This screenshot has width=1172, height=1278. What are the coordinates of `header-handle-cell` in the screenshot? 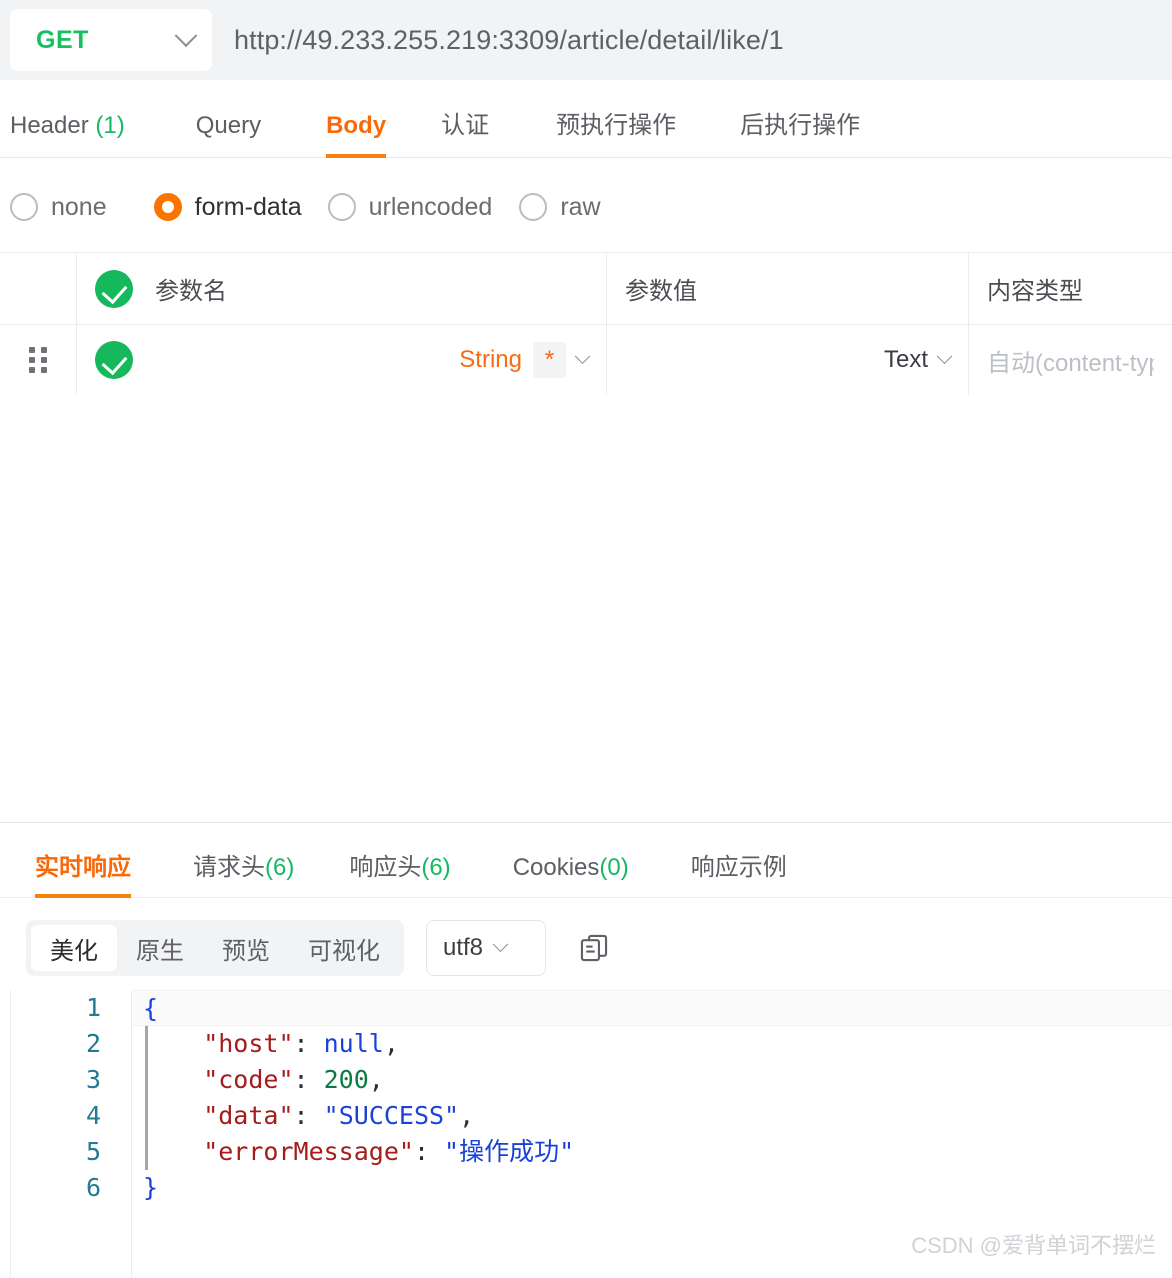 It's located at (38, 288).